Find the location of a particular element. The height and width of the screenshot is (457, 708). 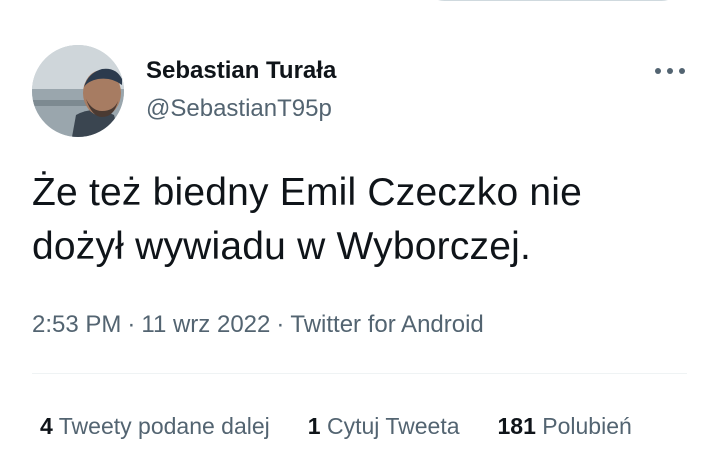

author-name: Sebastian Turała is located at coordinates (241, 71).